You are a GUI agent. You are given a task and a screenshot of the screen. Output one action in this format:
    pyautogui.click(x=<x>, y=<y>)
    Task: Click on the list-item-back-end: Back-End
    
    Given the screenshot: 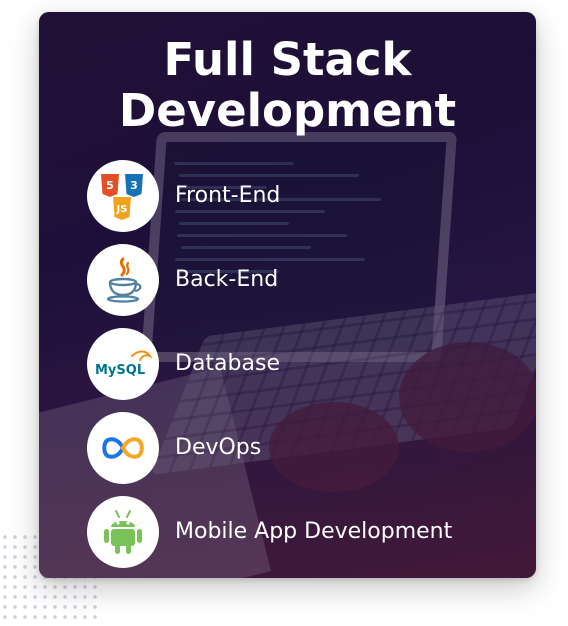 What is the action you would take?
    pyautogui.click(x=302, y=281)
    